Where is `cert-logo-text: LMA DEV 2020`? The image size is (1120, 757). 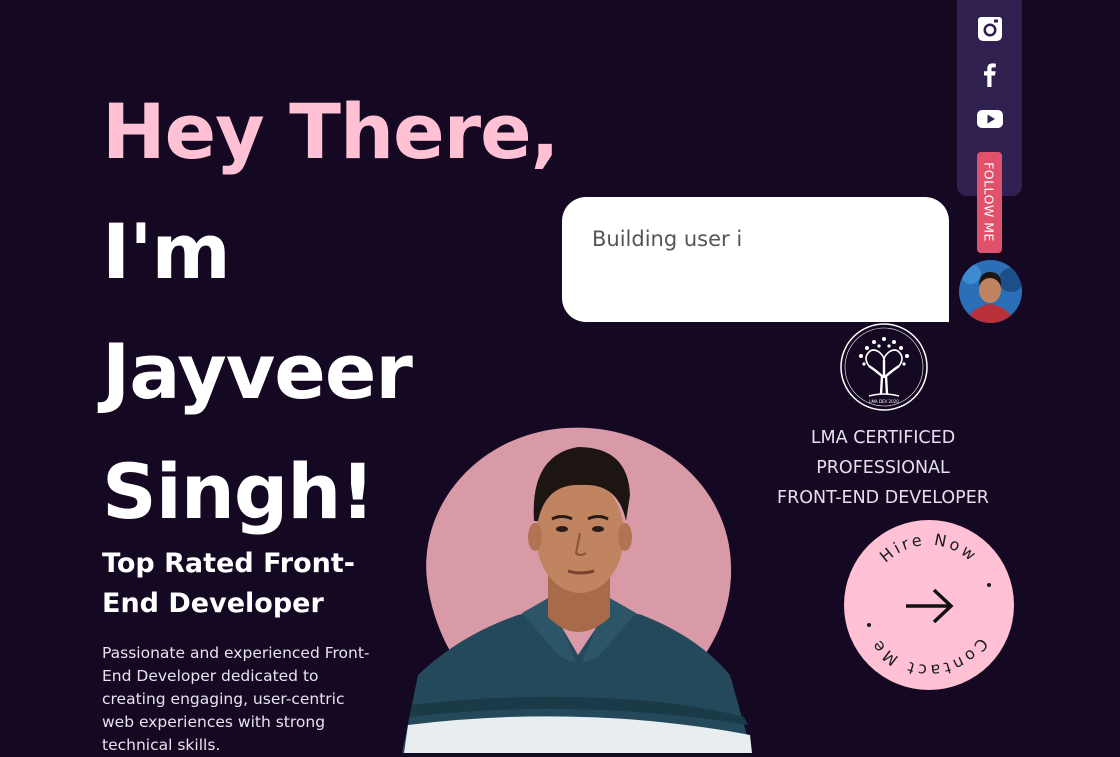 cert-logo-text: LMA DEV 2020 is located at coordinates (884, 401).